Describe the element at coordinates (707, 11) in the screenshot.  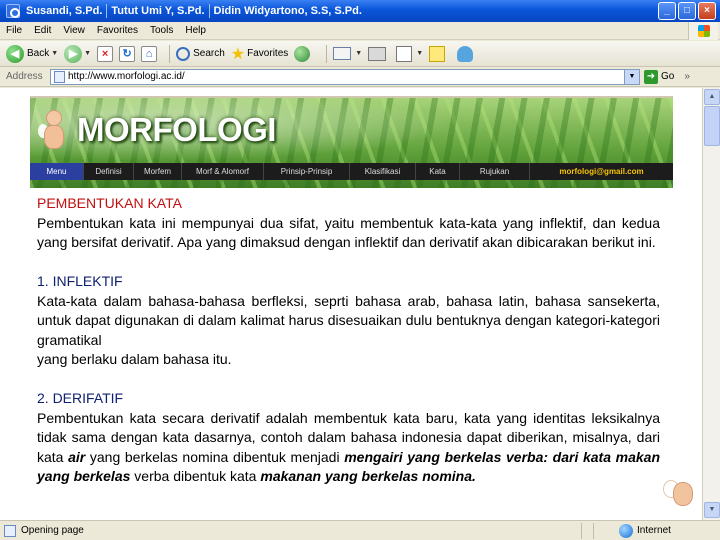
I see `close-button: ×` at that location.